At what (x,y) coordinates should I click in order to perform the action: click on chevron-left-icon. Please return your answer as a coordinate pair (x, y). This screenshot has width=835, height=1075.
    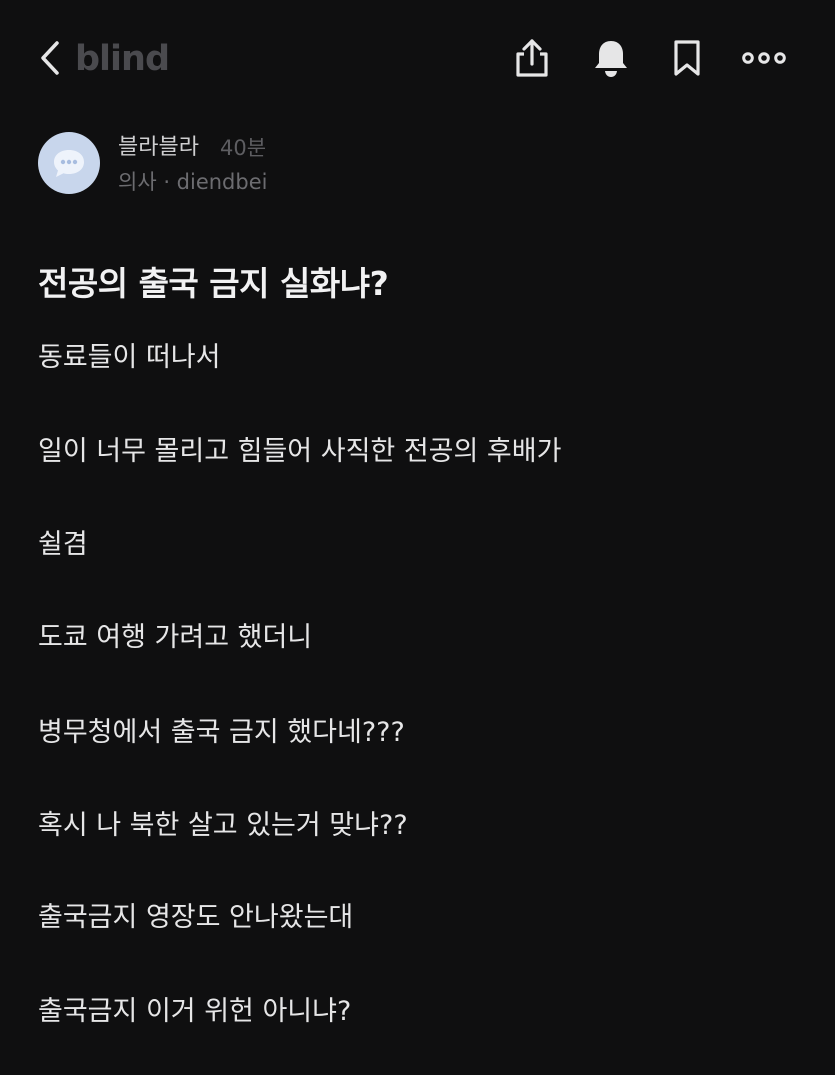
    Looking at the image, I should click on (50, 58).